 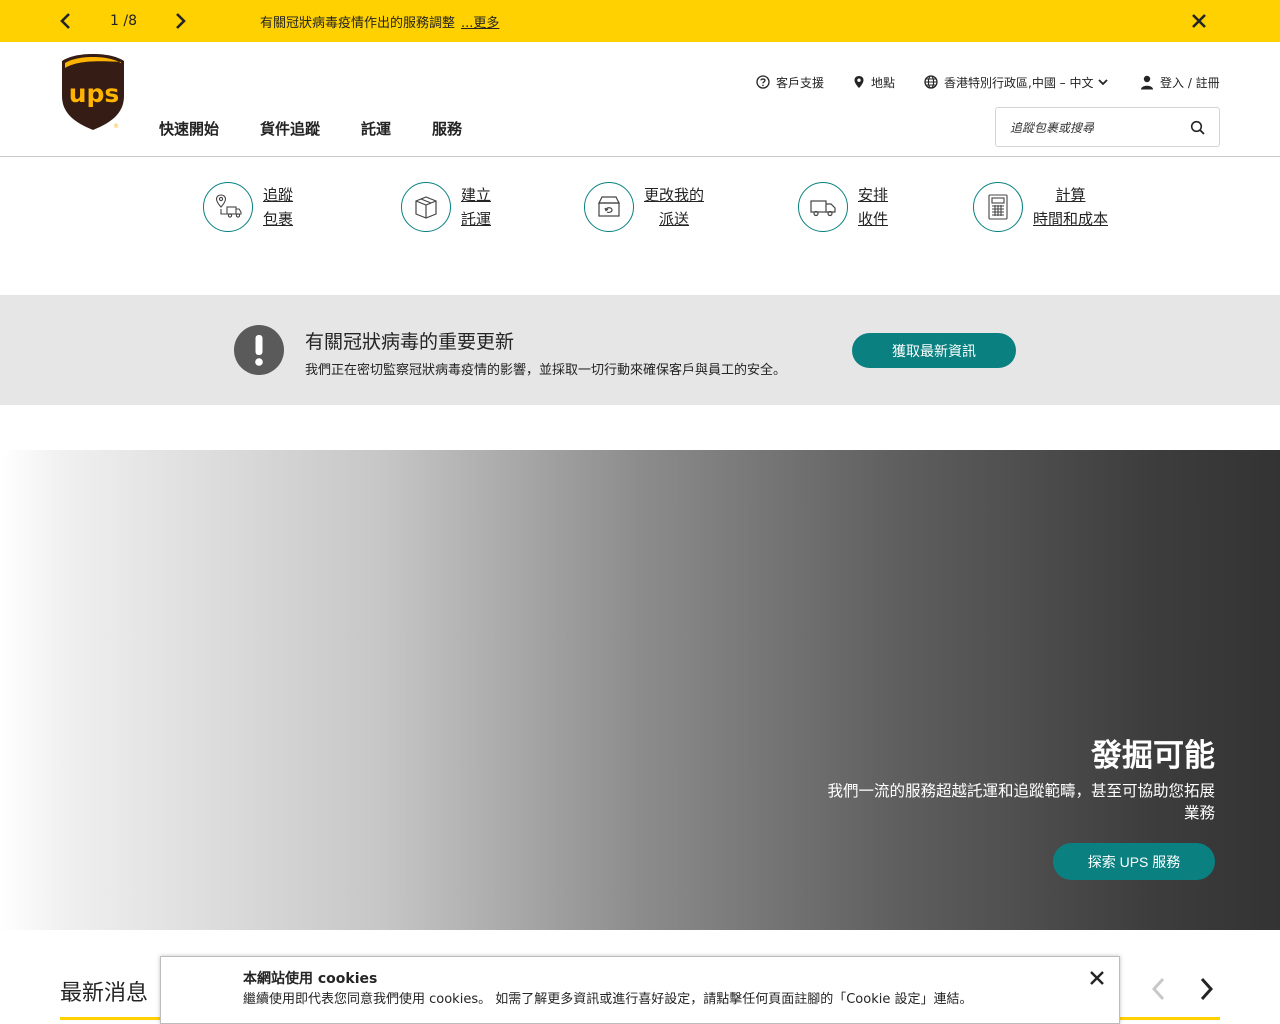 I want to click on quick-action-line1: 安排, so click(x=873, y=195).